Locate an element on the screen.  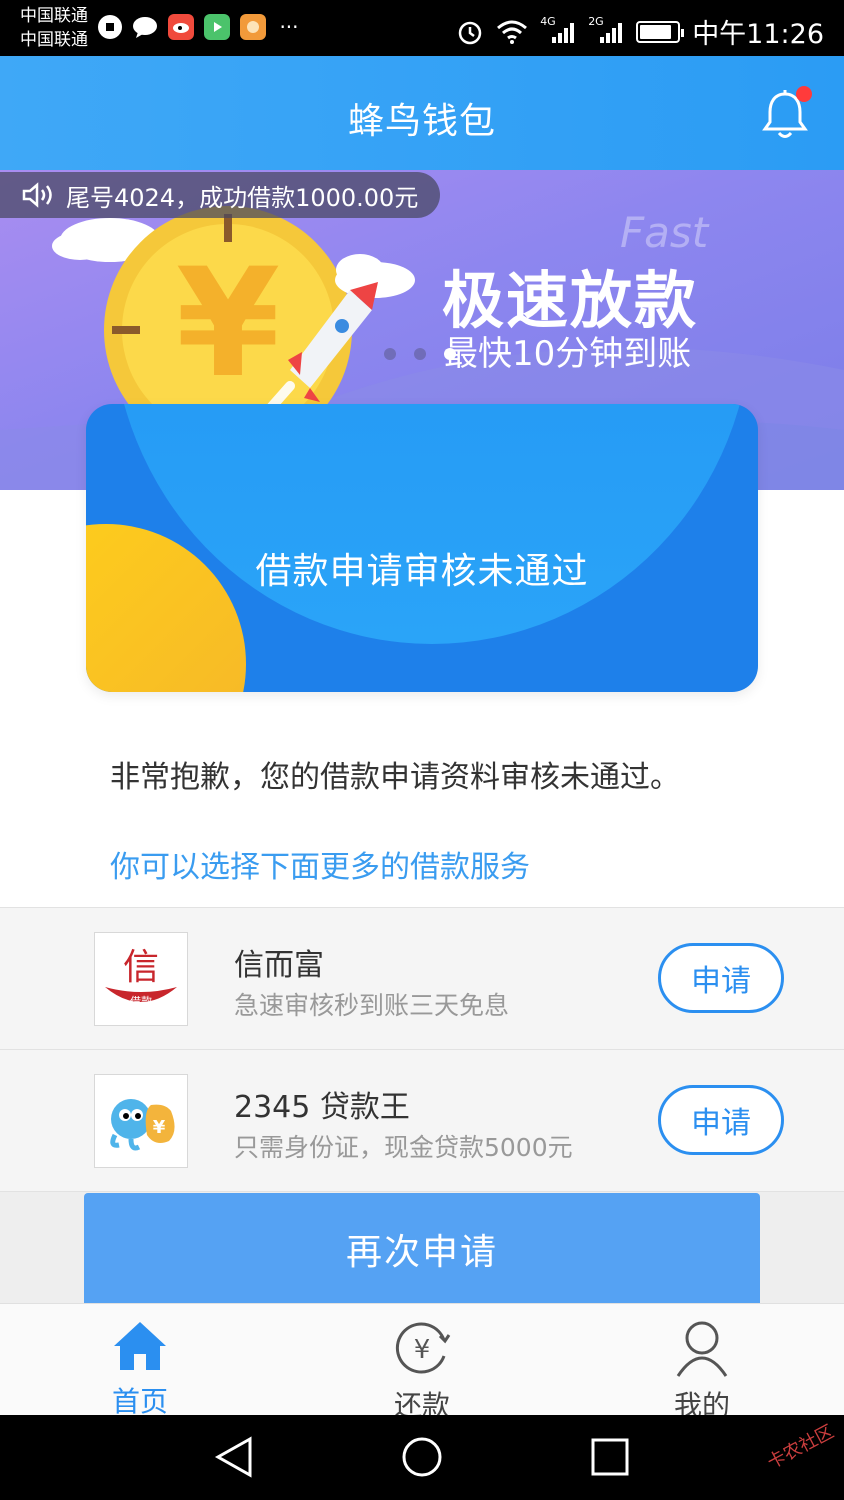
video-app-icon is located at coordinates (217, 27).